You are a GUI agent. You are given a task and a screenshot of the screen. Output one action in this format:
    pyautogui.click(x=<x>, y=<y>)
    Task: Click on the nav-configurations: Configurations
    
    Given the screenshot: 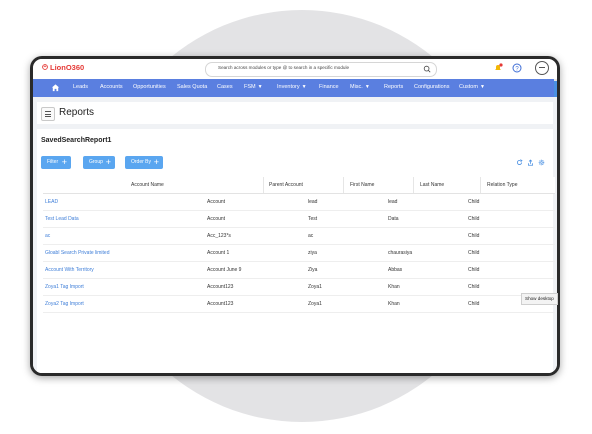 What is the action you would take?
    pyautogui.click(x=431, y=87)
    